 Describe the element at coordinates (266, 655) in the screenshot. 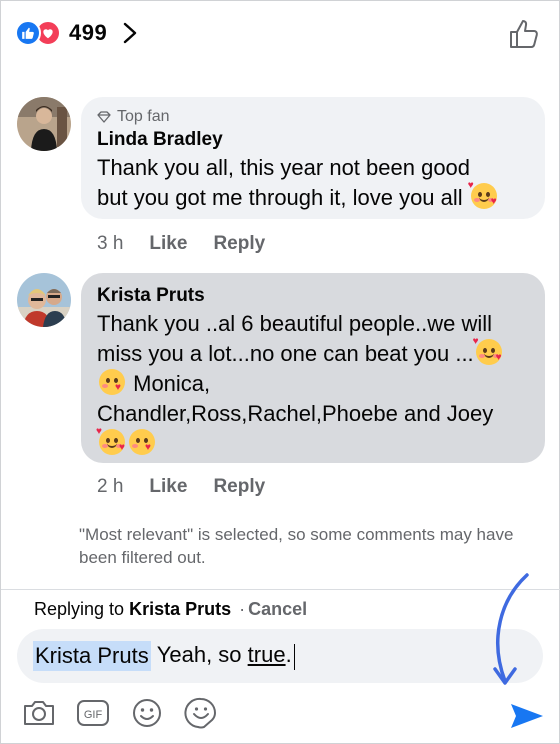

I see `typed-text-underlined: true` at that location.